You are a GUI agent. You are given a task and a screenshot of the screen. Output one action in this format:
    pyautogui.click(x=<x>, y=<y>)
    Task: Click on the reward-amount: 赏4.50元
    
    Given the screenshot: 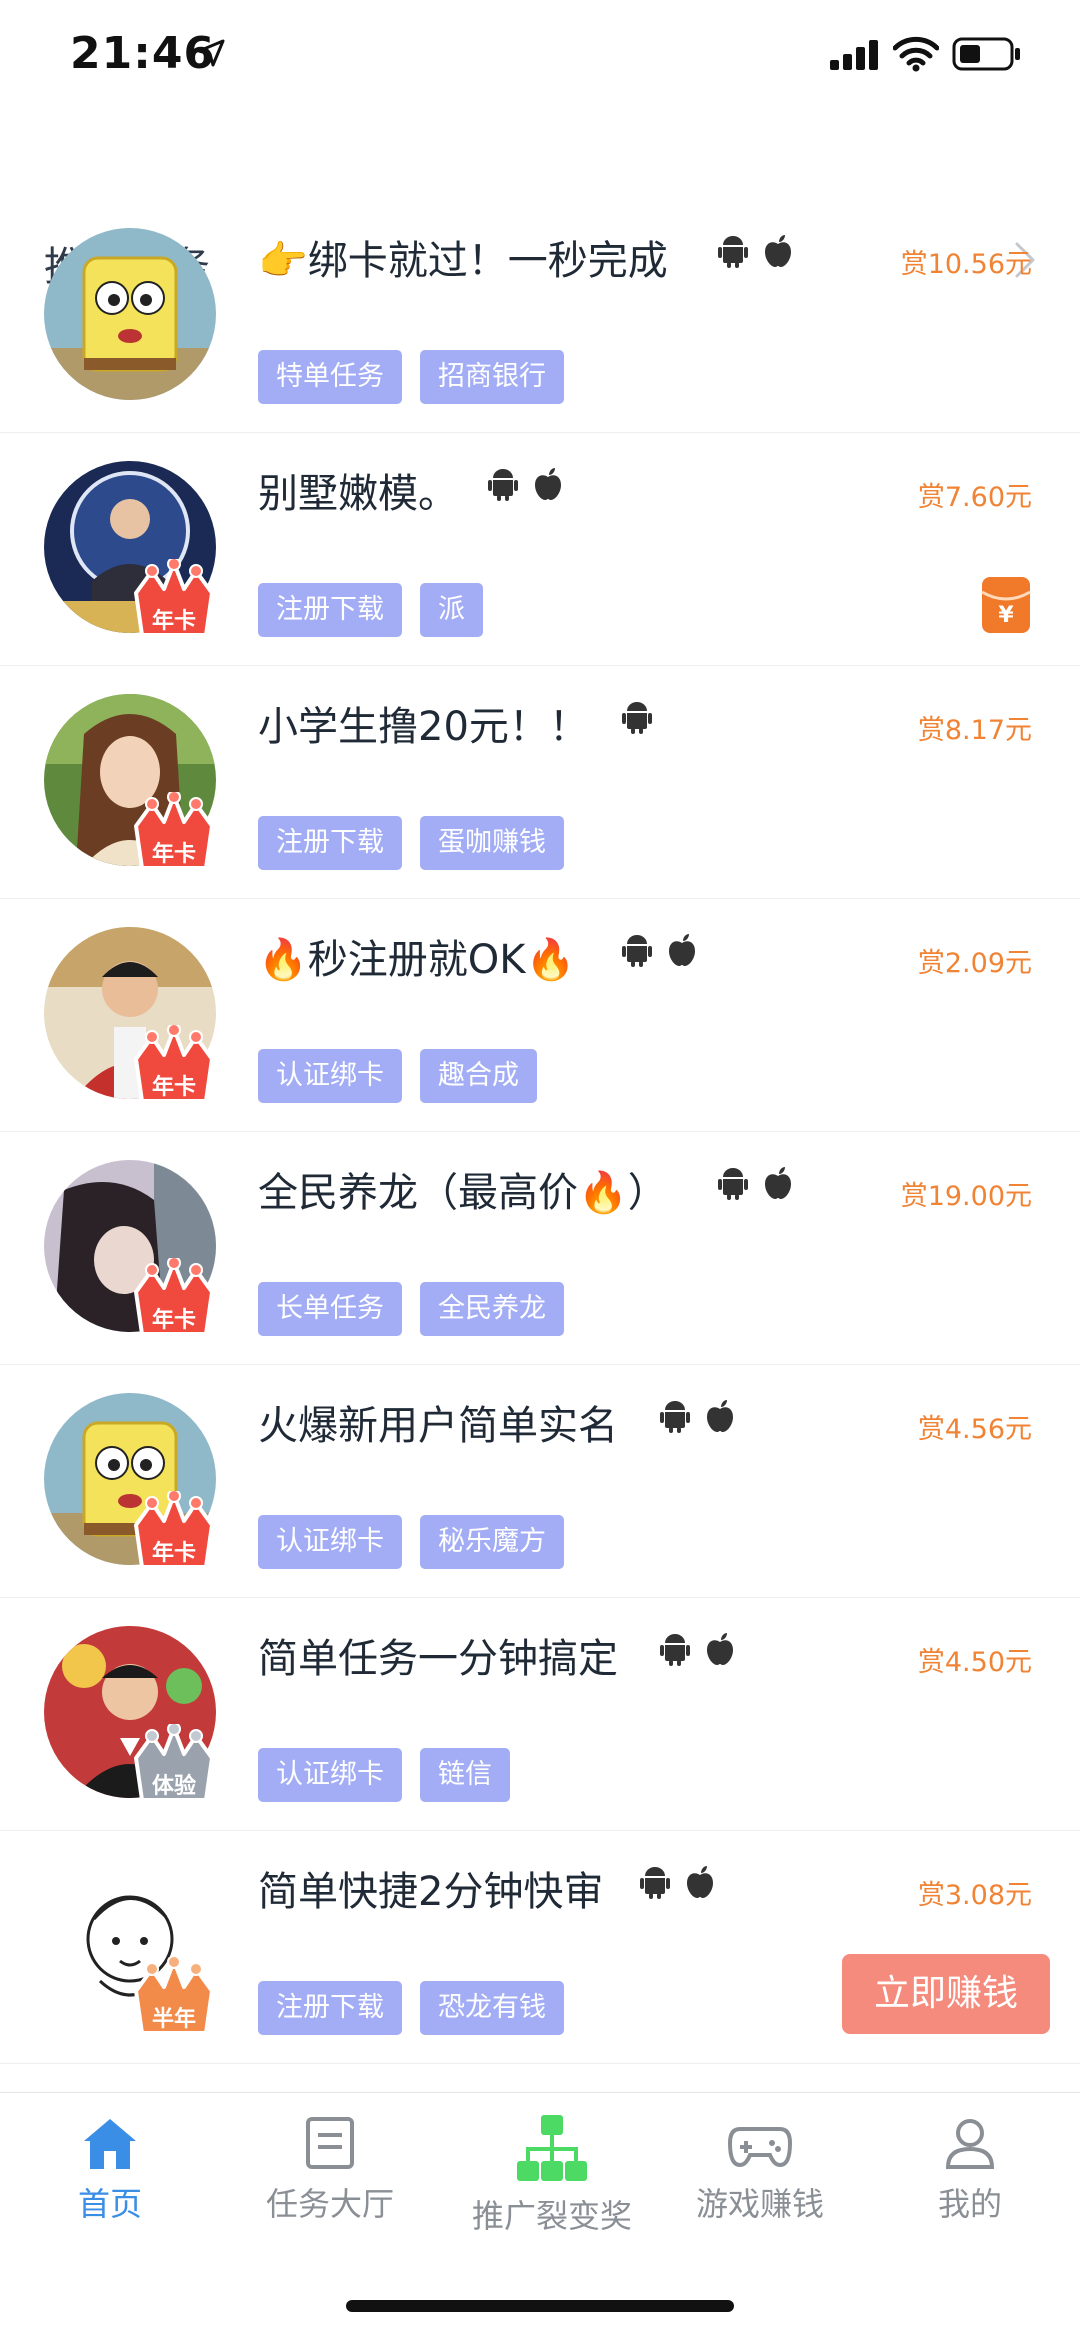 What is the action you would take?
    pyautogui.click(x=974, y=1662)
    